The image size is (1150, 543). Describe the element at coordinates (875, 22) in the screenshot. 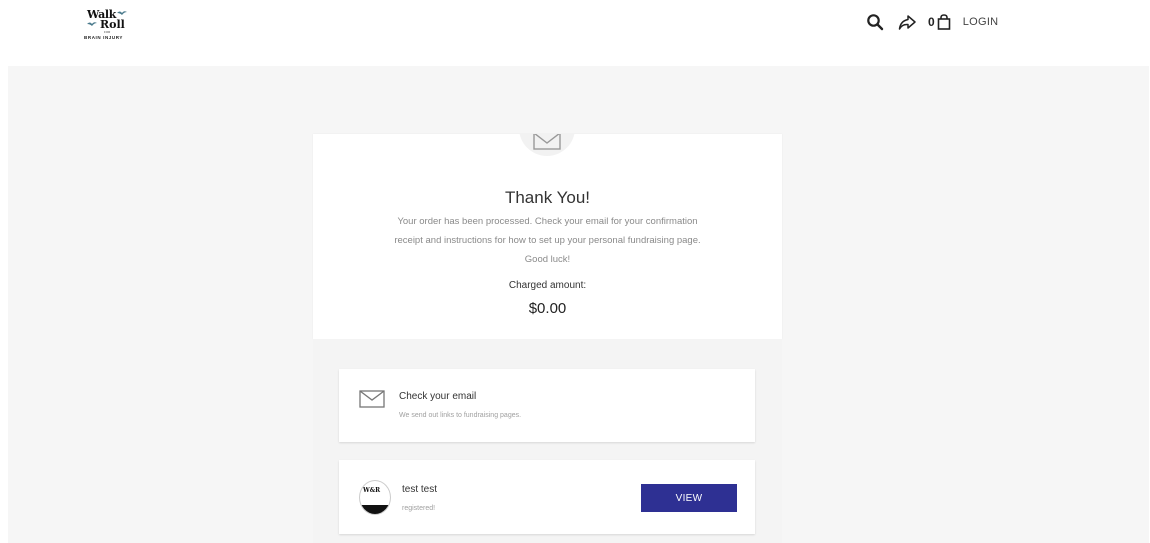

I see `search-icon` at that location.